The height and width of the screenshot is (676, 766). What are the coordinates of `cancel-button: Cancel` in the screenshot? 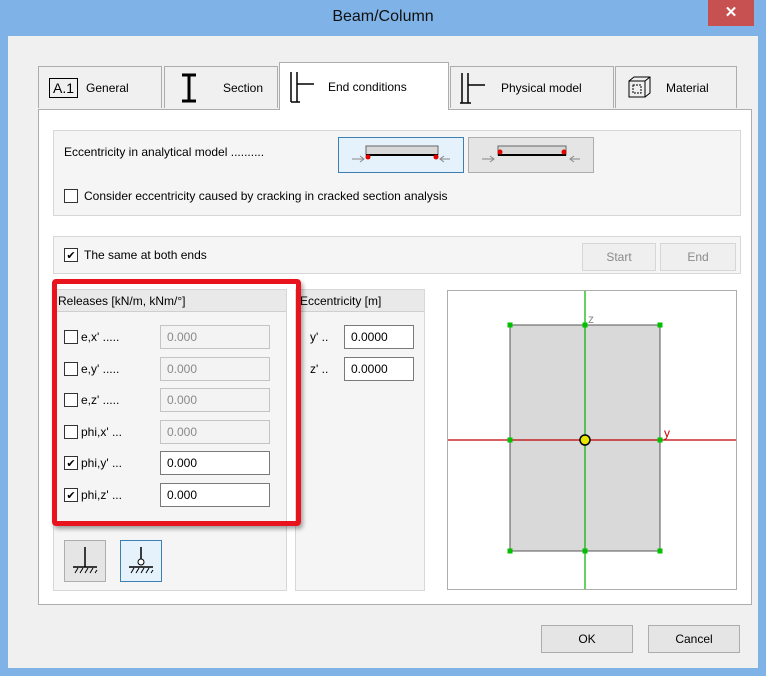 It's located at (694, 639).